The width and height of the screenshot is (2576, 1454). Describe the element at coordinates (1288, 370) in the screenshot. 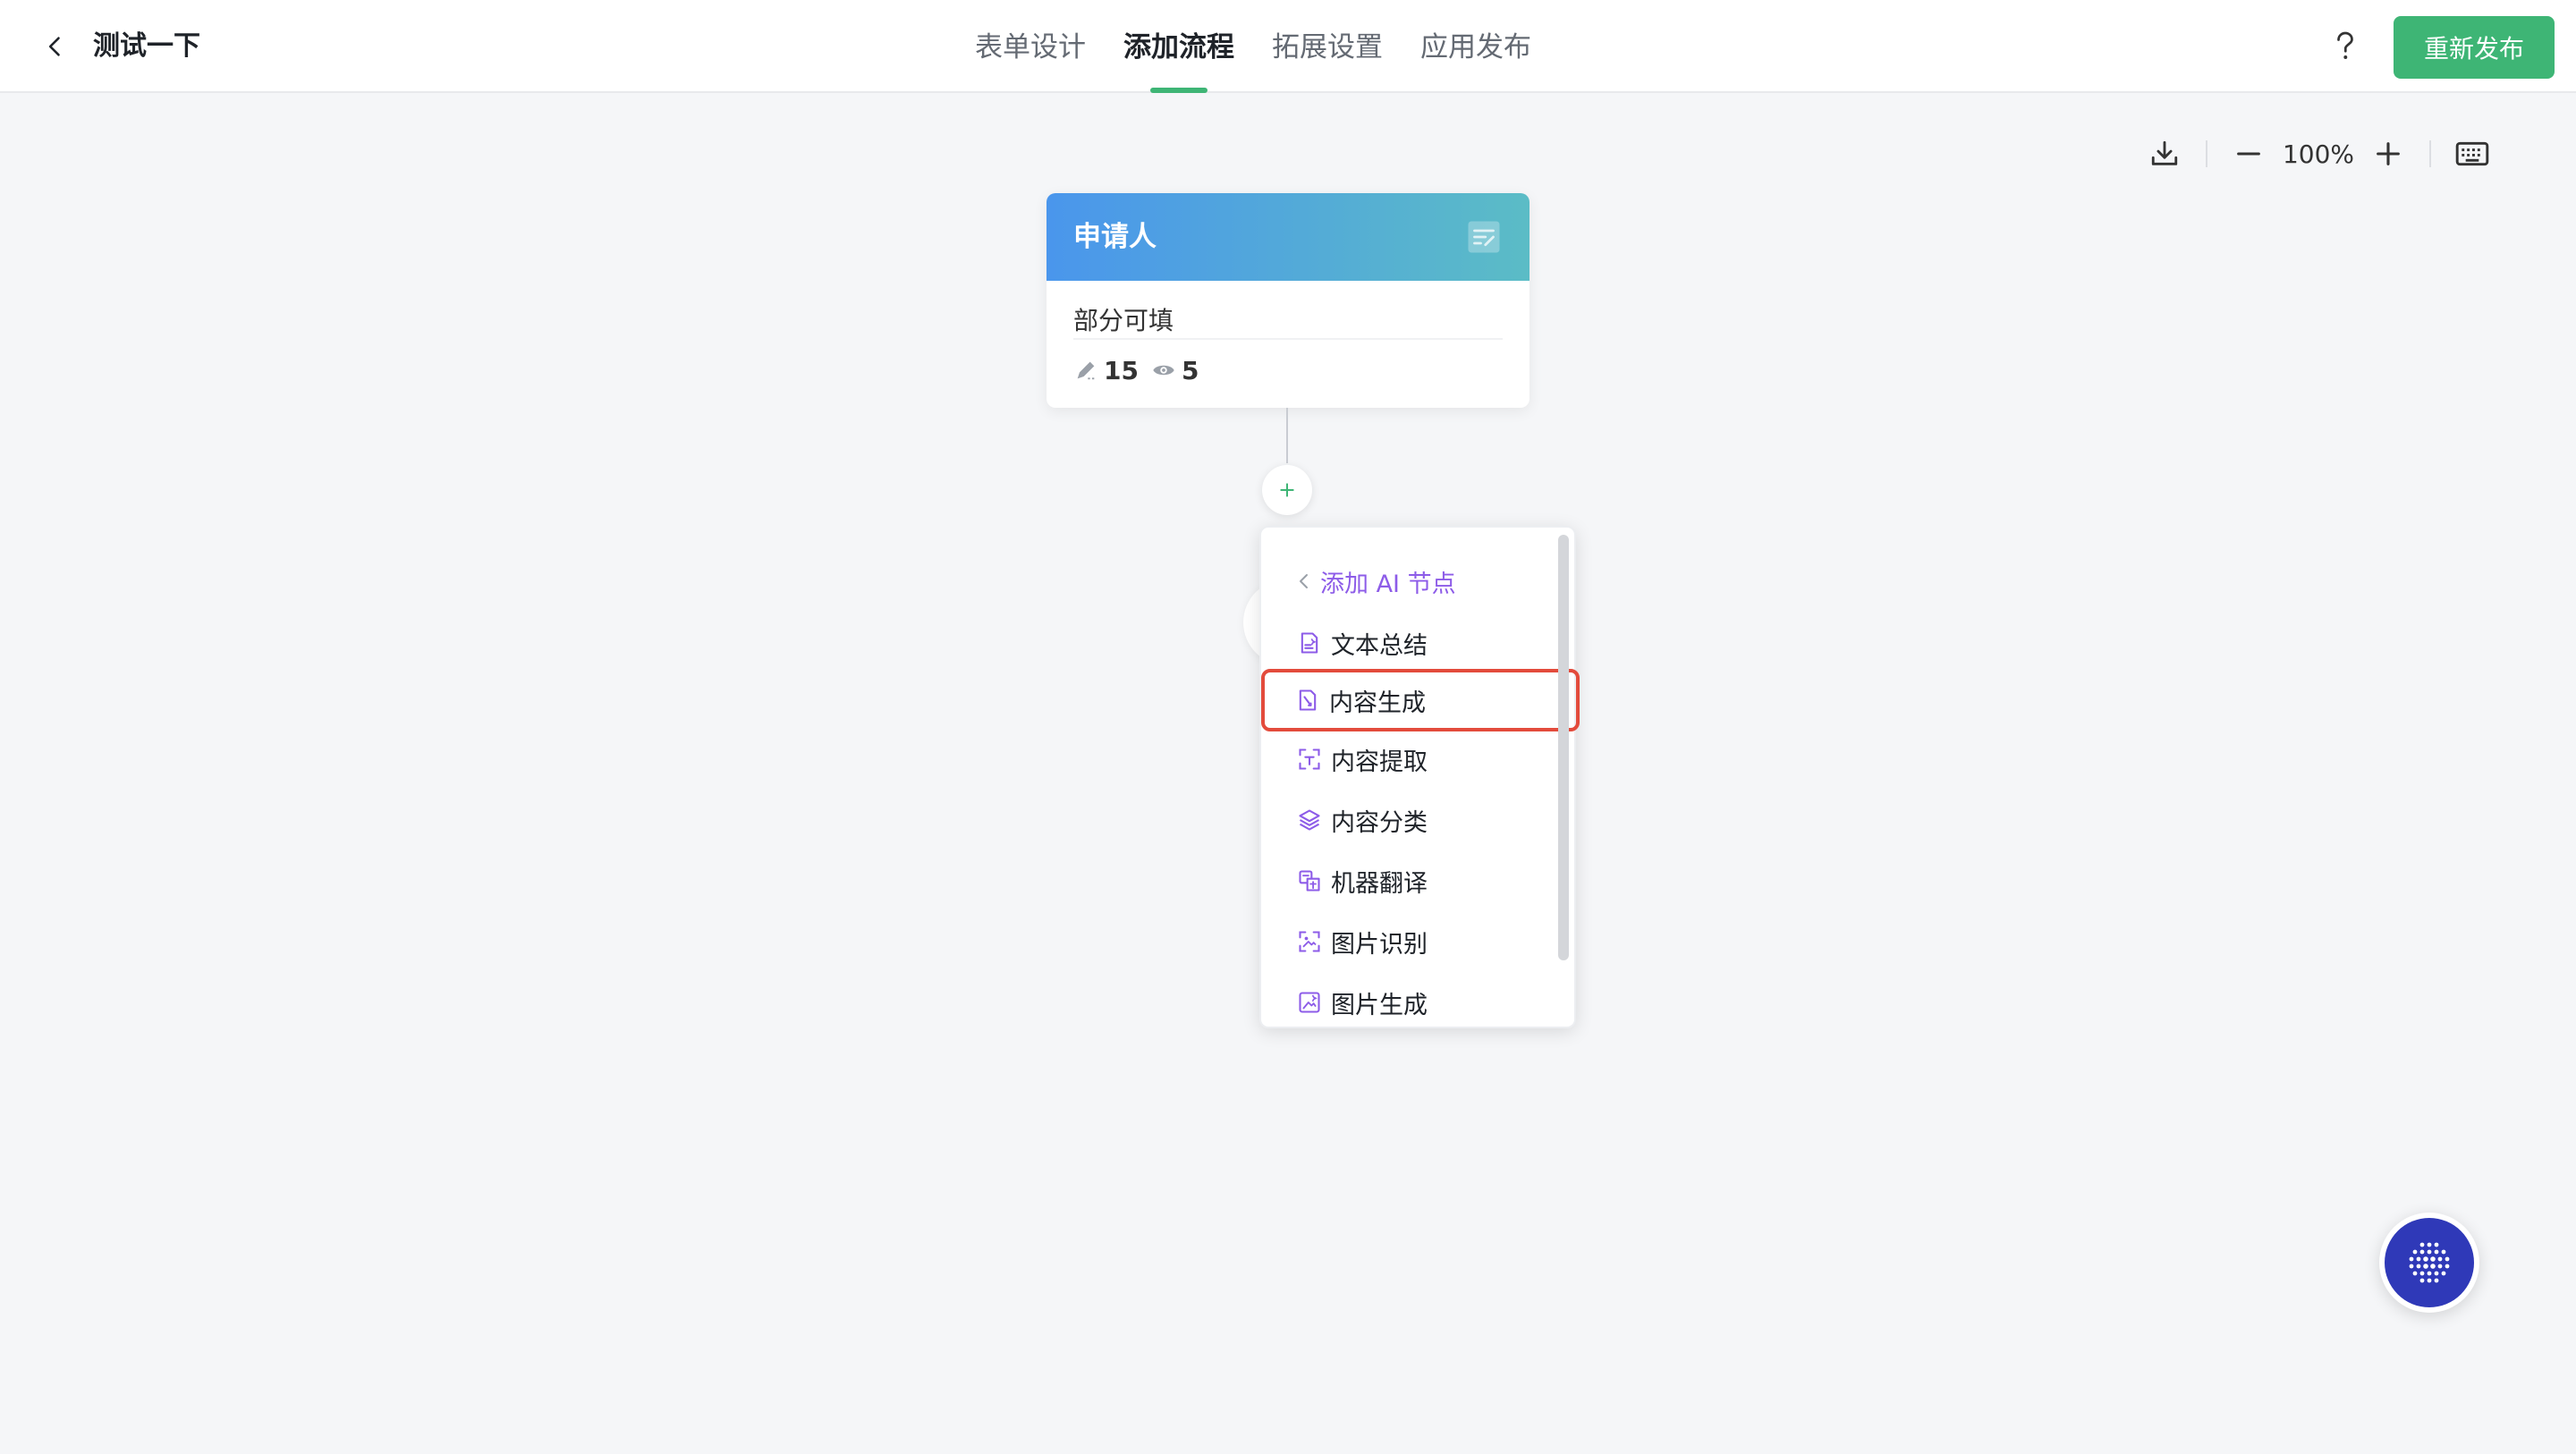

I see `node-stats: 15 5` at that location.